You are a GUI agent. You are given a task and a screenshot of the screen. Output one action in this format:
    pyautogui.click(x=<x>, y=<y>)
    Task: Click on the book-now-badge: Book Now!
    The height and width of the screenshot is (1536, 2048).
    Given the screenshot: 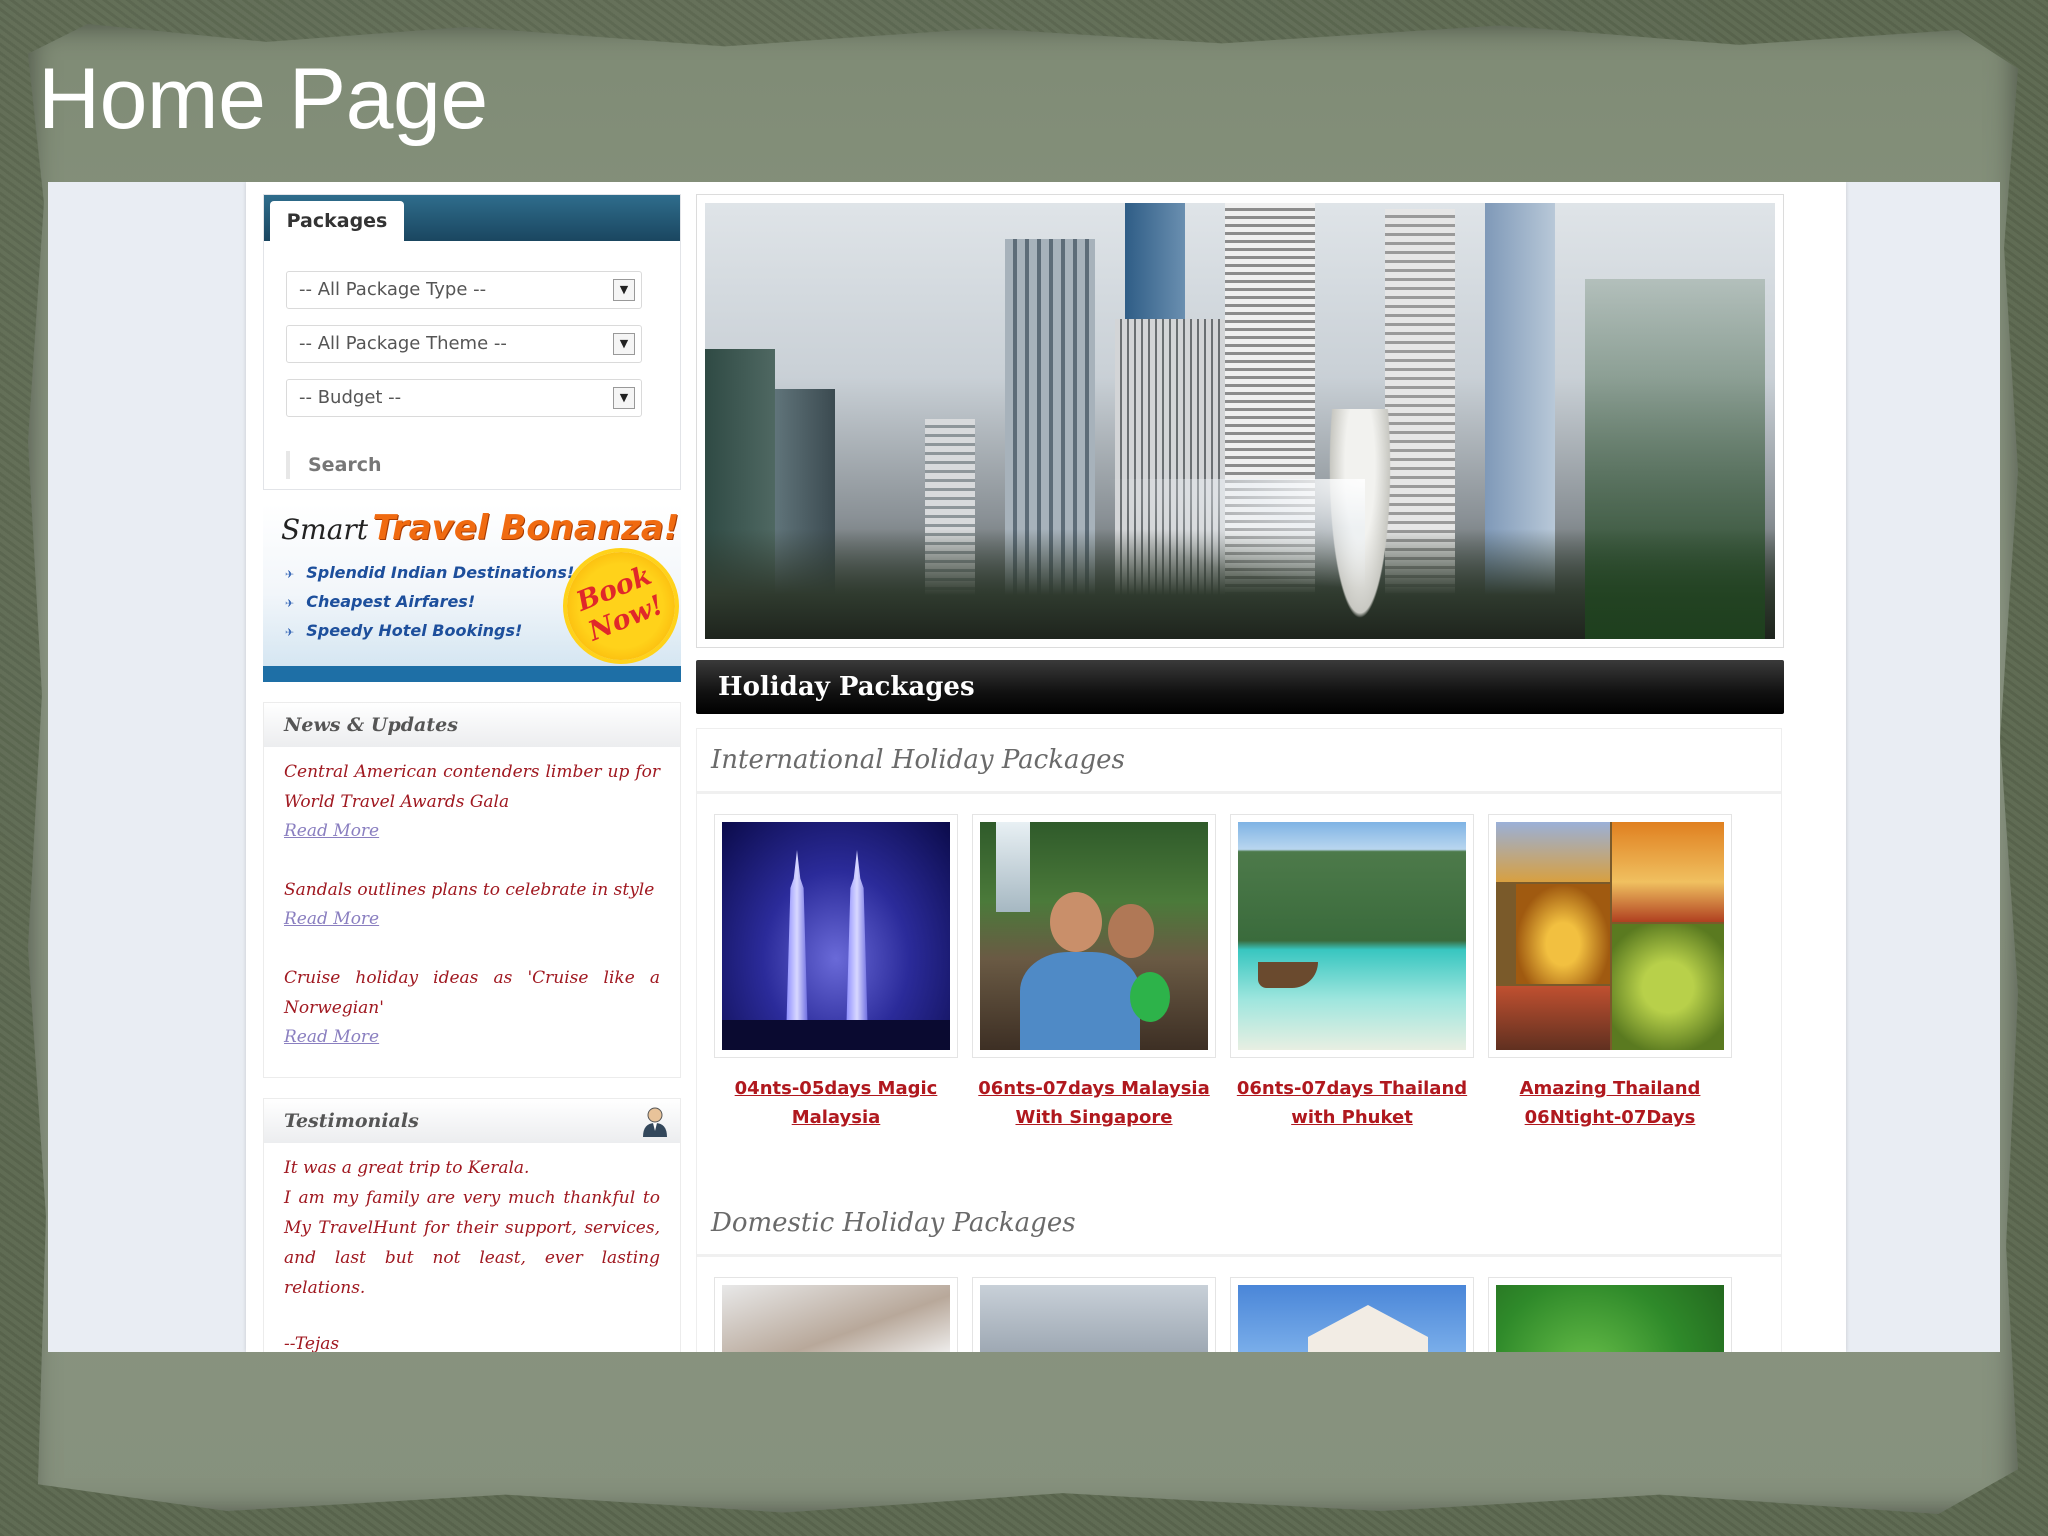 What is the action you would take?
    pyautogui.click(x=615, y=600)
    